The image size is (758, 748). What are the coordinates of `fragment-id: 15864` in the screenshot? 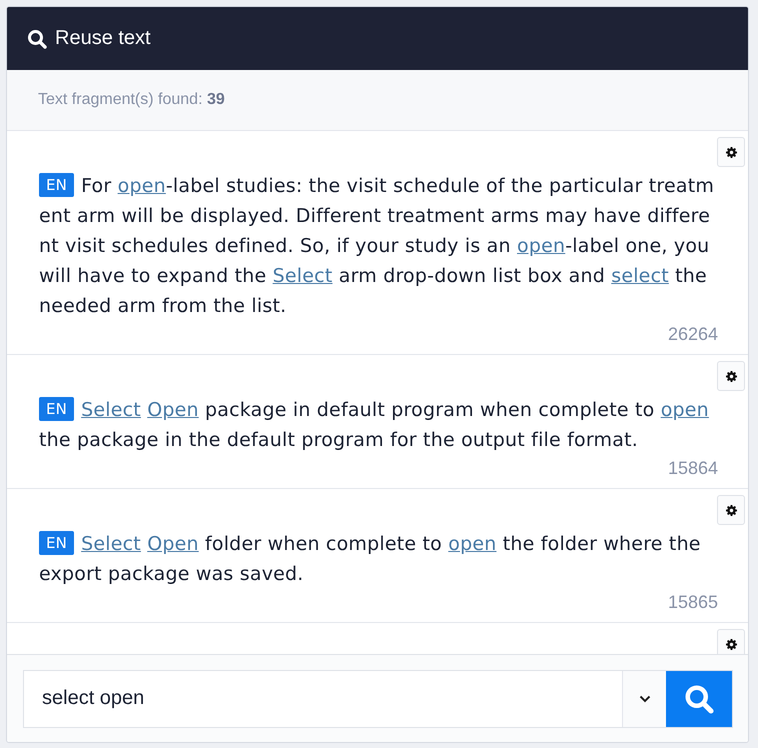 It's located at (692, 468).